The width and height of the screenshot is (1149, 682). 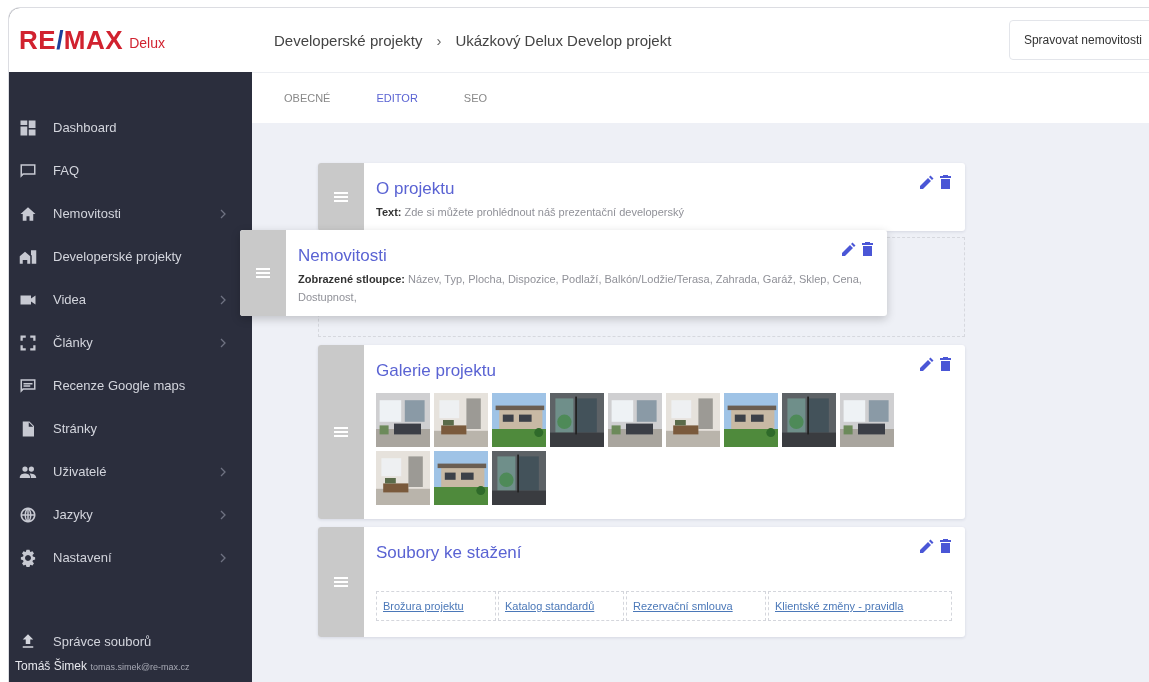 What do you see at coordinates (123, 127) in the screenshot?
I see `sidebar-item: Dashboard` at bounding box center [123, 127].